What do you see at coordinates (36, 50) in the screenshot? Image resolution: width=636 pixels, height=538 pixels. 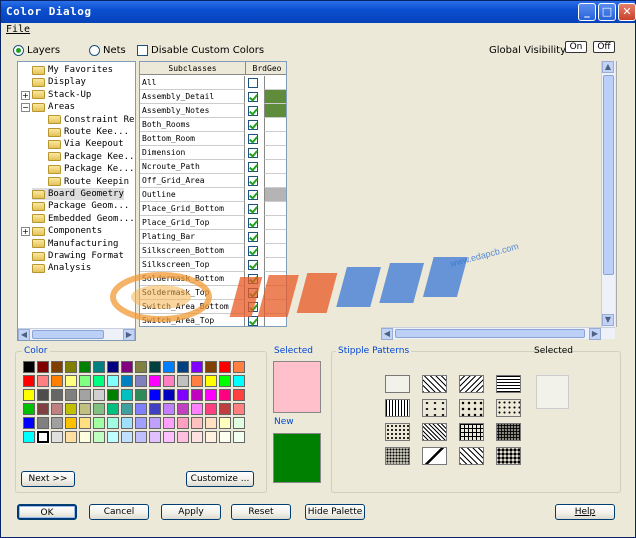 I see `layers-radio-option: Layers` at bounding box center [36, 50].